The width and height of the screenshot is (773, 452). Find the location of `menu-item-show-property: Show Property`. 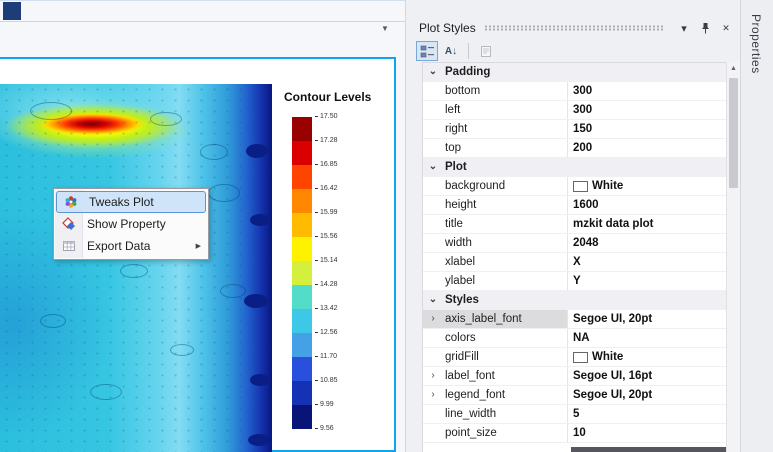

menu-item-show-property: Show Property is located at coordinates (131, 224).